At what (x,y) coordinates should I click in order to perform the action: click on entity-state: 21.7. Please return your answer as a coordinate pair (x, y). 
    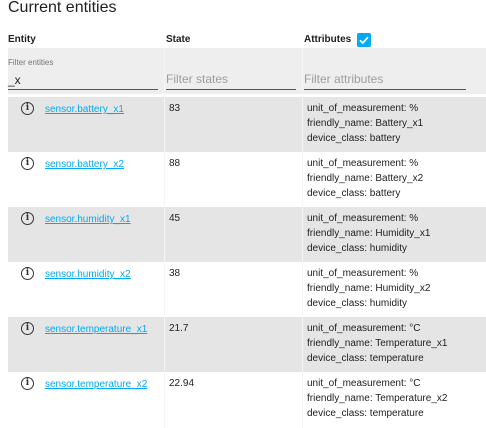
    Looking at the image, I should click on (179, 328).